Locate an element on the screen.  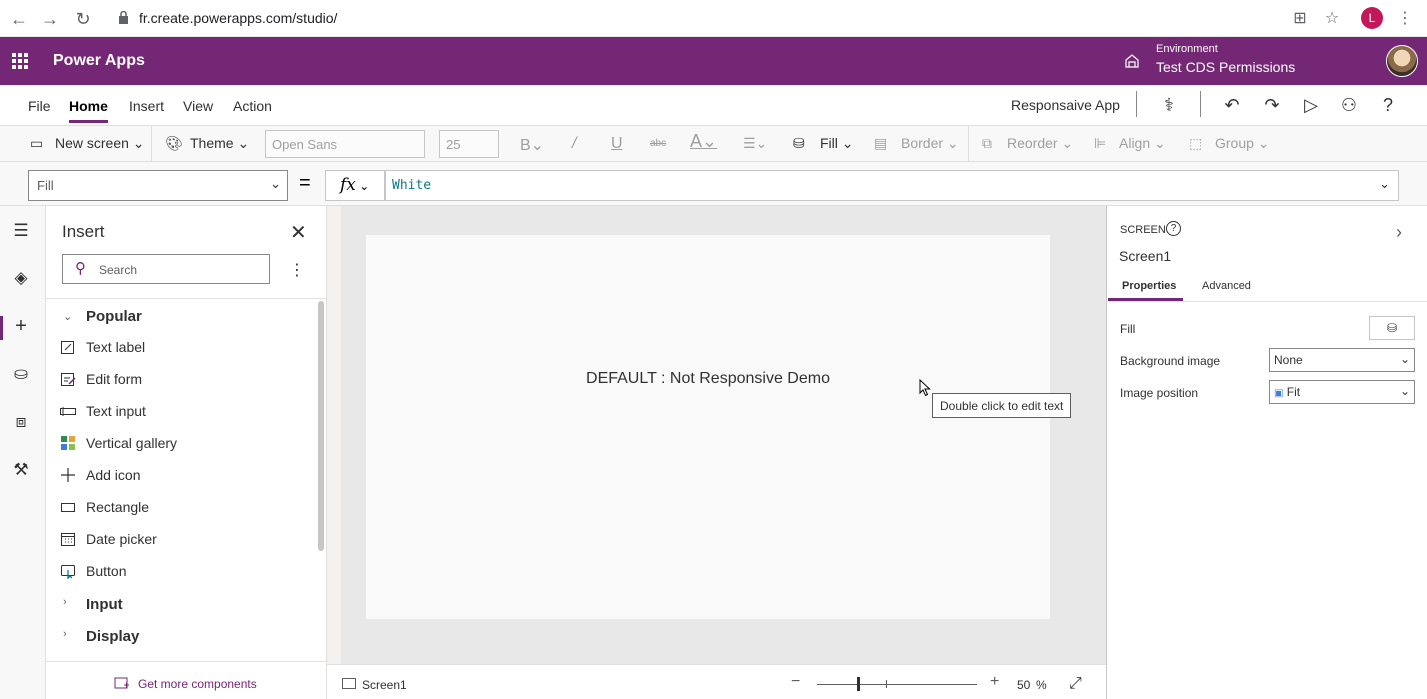
data-icon: ⛀ is located at coordinates (21, 374).